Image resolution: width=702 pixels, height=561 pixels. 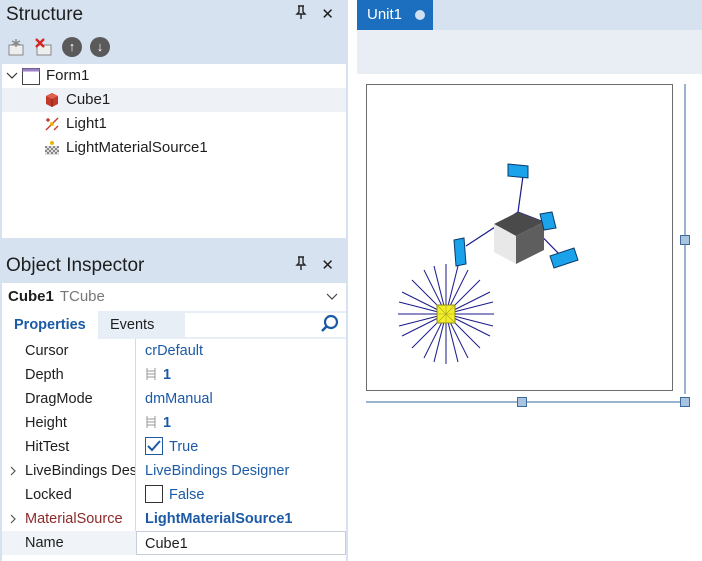 What do you see at coordinates (420, 15) in the screenshot?
I see `modified-dot-icon` at bounding box center [420, 15].